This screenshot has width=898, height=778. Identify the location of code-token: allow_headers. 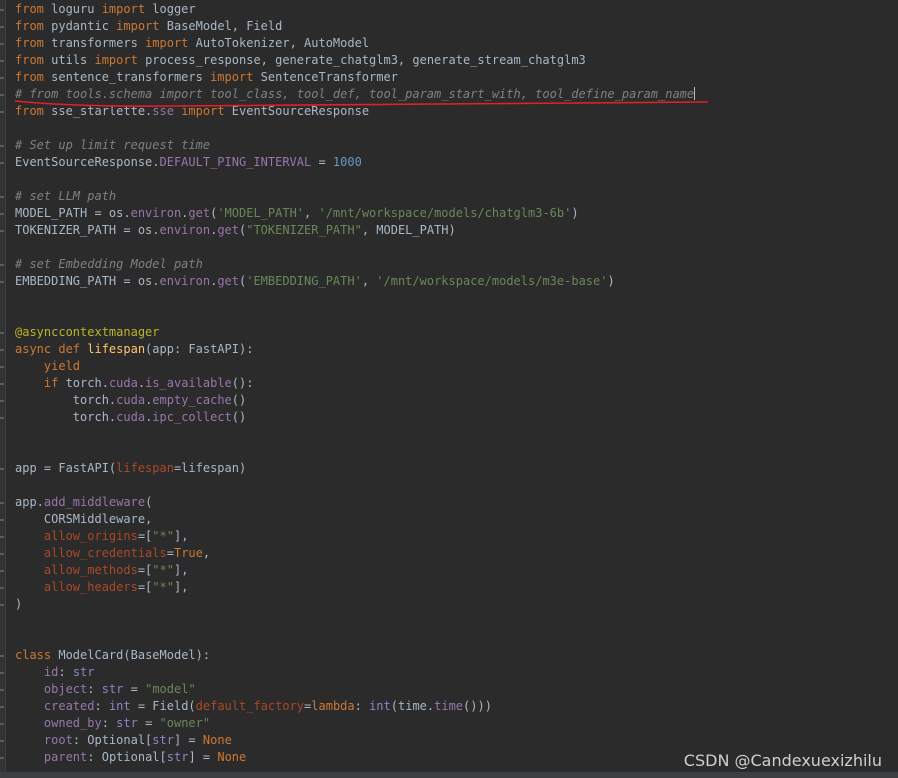
(90, 587).